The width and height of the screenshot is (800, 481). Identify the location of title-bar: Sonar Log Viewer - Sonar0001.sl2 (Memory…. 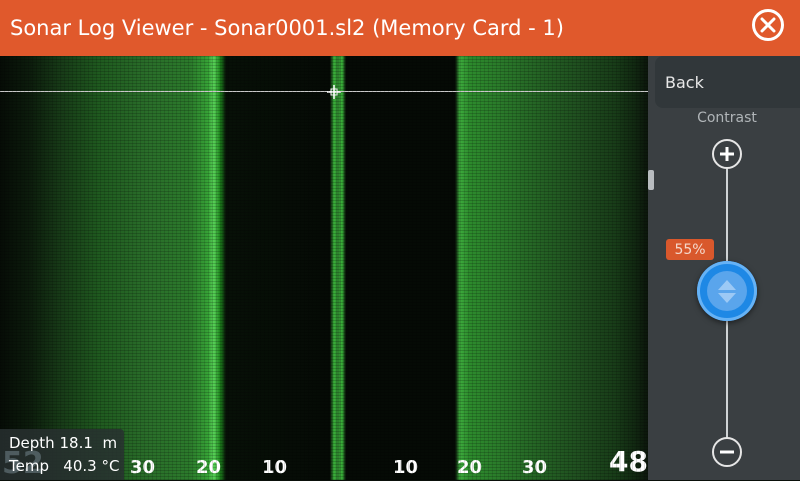
(400, 29).